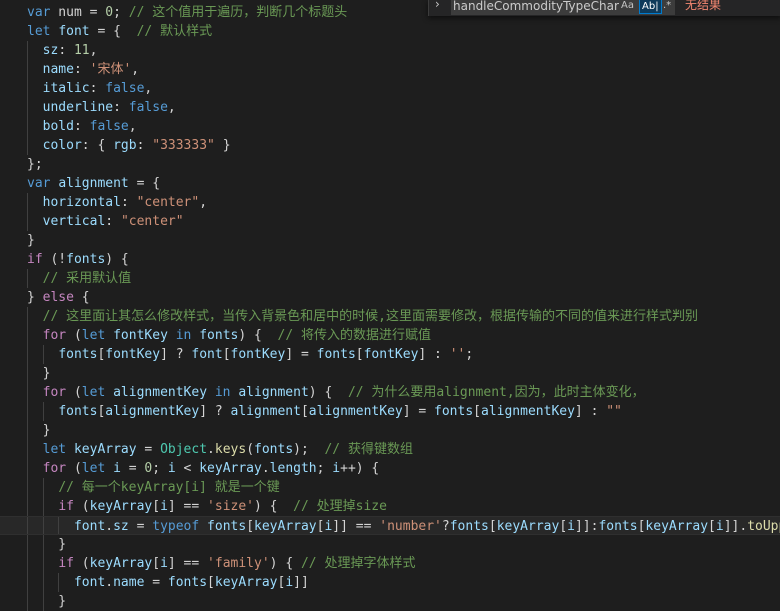 This screenshot has width=780, height=611. Describe the element at coordinates (437, 5) in the screenshot. I see `chevron-right-icon: ›` at that location.